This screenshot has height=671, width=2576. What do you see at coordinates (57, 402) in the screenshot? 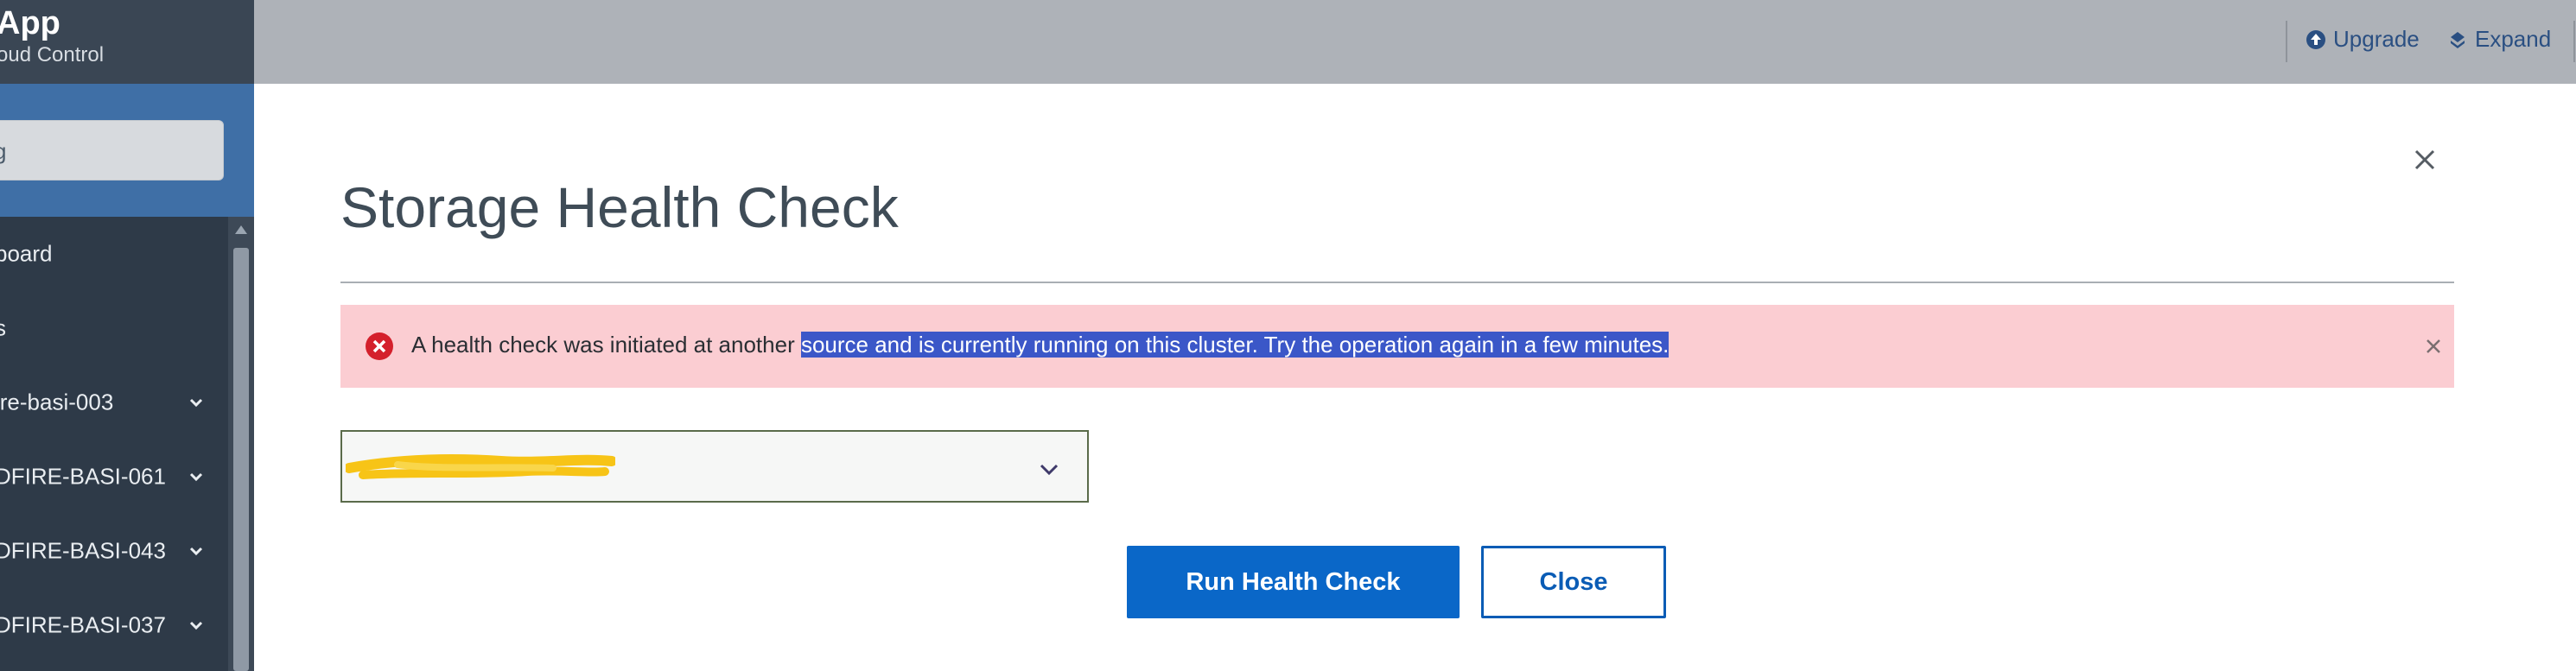
I see `sidebar-item-label: ire-basi-003` at bounding box center [57, 402].